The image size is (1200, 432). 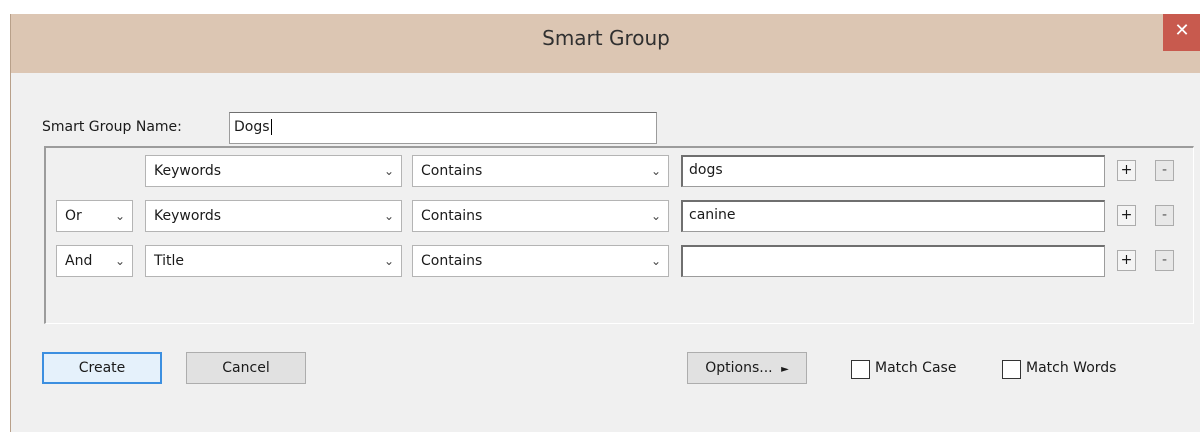 I want to click on row-3-connector-select: And ⌄, so click(x=94, y=261).